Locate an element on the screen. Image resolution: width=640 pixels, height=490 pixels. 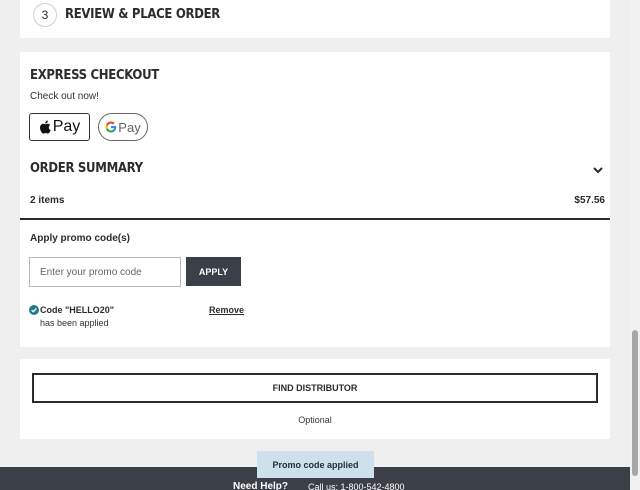
promo-code-input is located at coordinates (105, 272).